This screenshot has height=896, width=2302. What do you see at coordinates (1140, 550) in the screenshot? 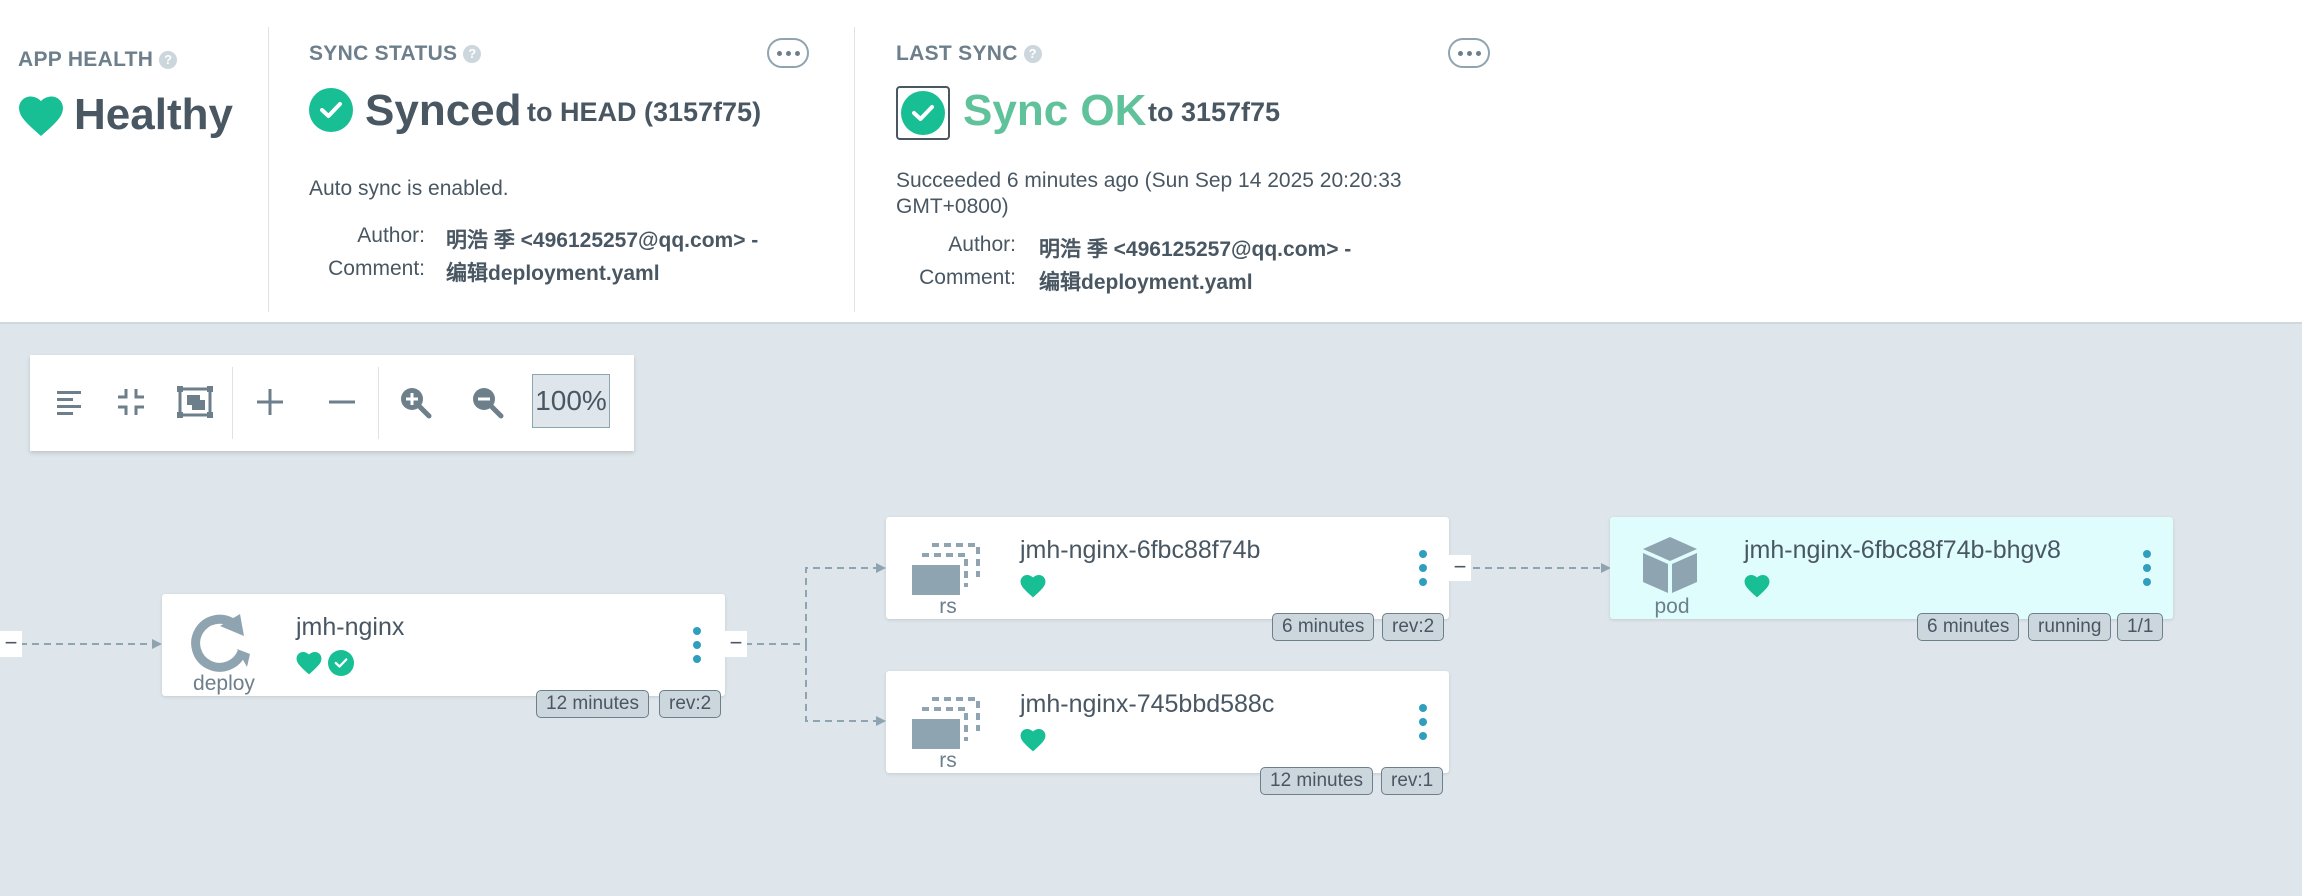
I see `node-name: jmh-nginx-6fbc88f74b` at bounding box center [1140, 550].